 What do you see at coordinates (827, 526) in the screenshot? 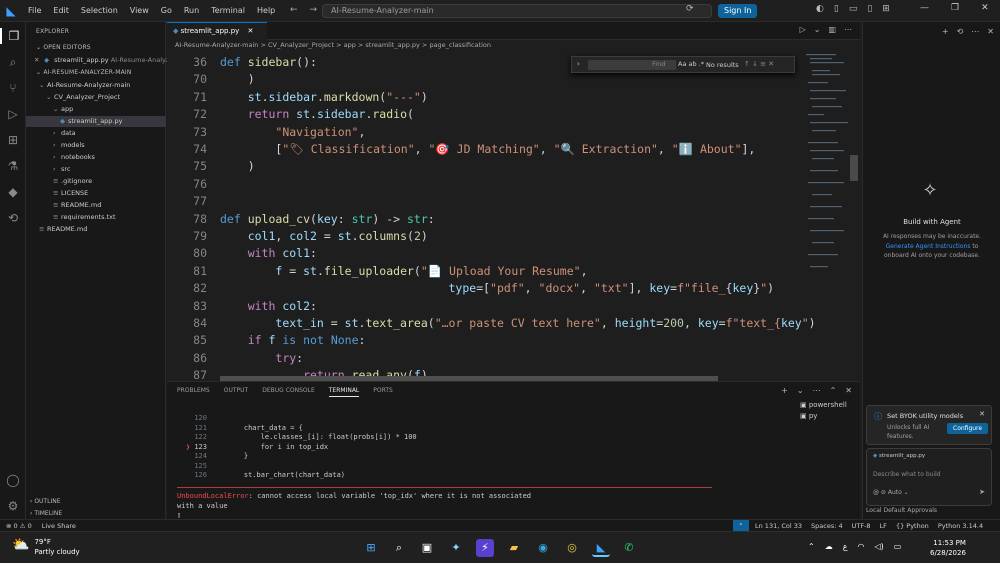
I see `status-right-item: Spaces: 4` at bounding box center [827, 526].